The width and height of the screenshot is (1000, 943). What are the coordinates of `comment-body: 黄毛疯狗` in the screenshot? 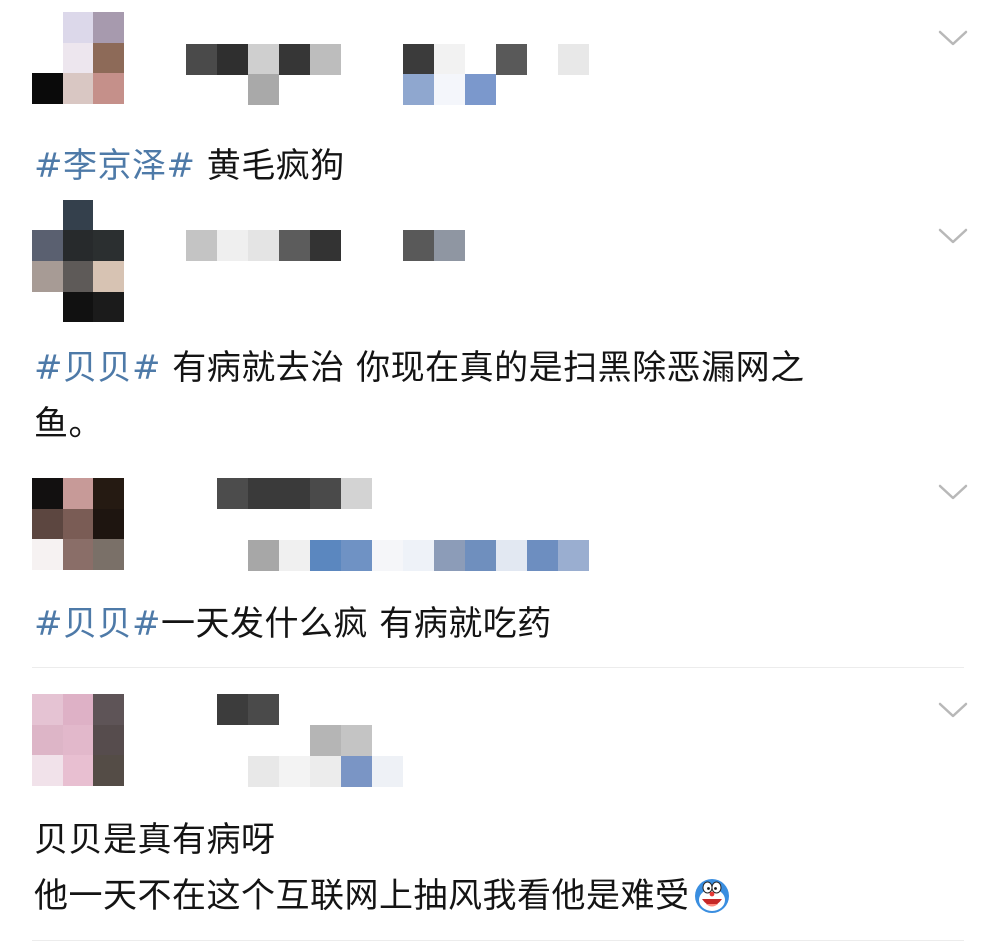 It's located at (270, 166).